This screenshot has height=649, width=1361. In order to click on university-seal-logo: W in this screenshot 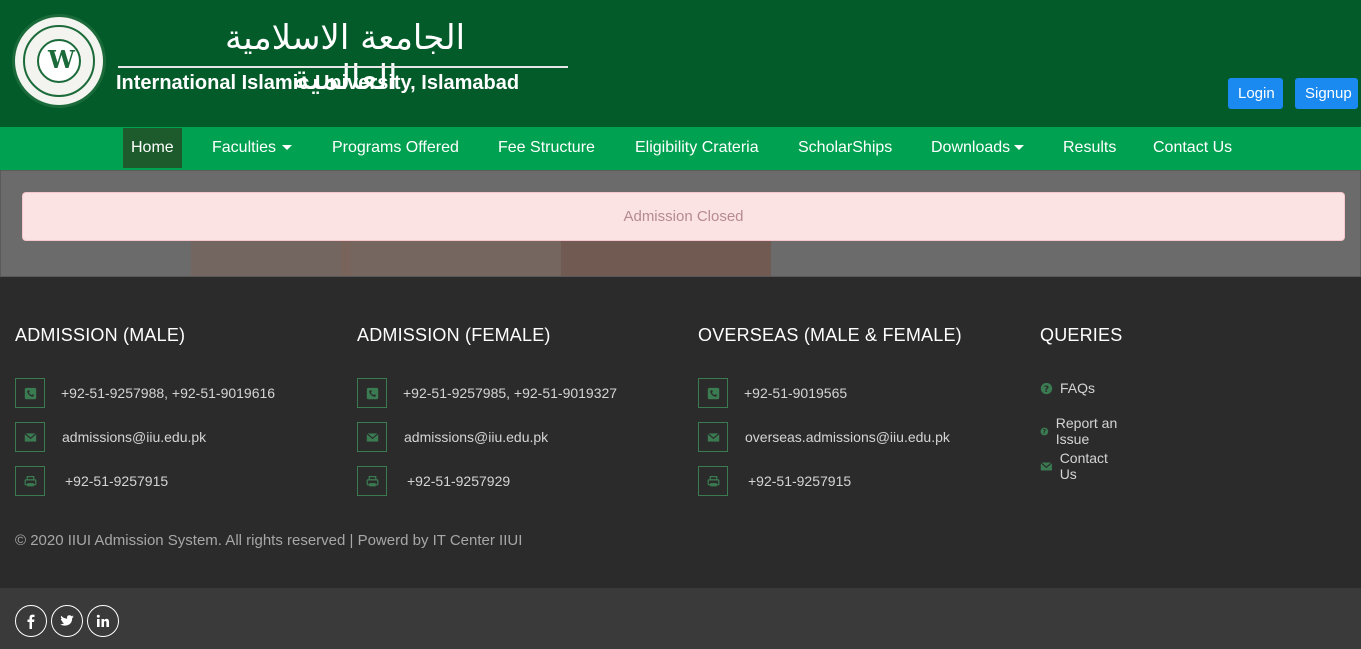, I will do `click(59, 61)`.